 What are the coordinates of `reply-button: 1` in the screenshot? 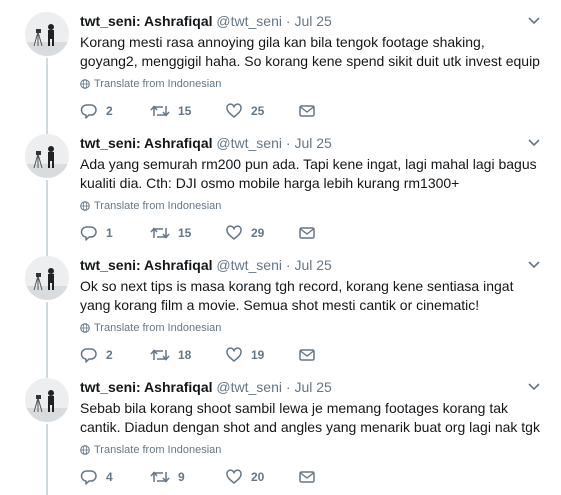 It's located at (96, 233).